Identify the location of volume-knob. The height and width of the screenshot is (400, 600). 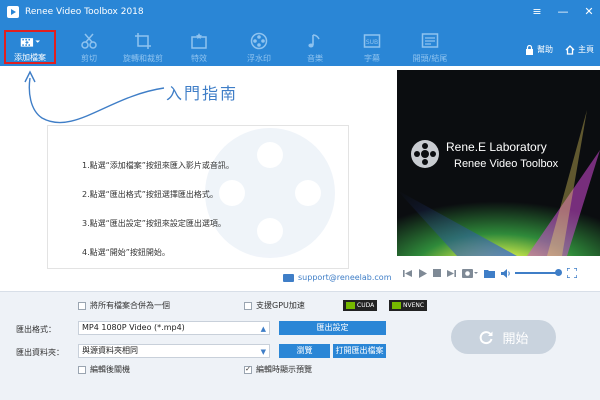
(558, 272).